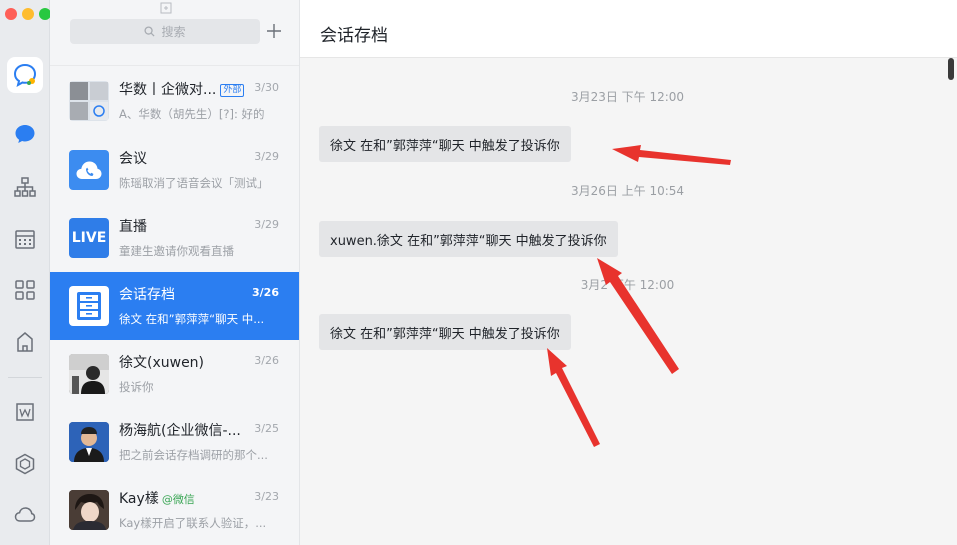 Image resolution: width=957 pixels, height=545 pixels. What do you see at coordinates (174, 238) in the screenshot?
I see `list-item: LIVE 直播 童建生邀请你观看直播 3/29` at bounding box center [174, 238].